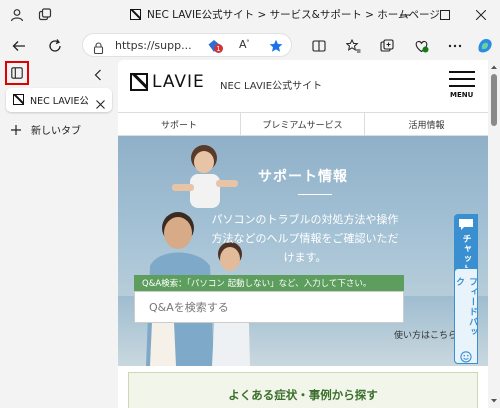 This screenshot has height=408, width=500. What do you see at coordinates (178, 82) in the screenshot?
I see `brand-text: LAVIE` at bounding box center [178, 82].